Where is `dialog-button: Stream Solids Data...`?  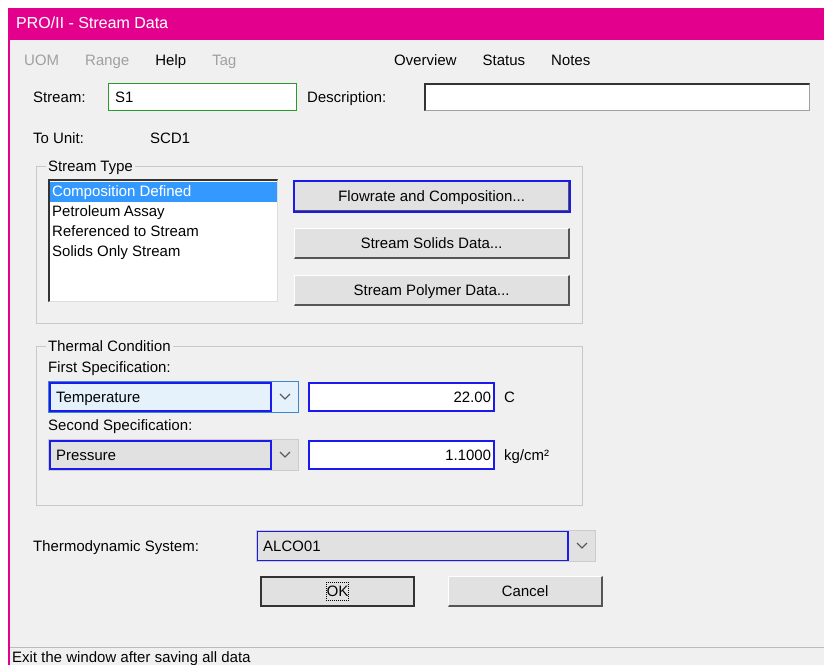
dialog-button: Stream Solids Data... is located at coordinates (432, 243).